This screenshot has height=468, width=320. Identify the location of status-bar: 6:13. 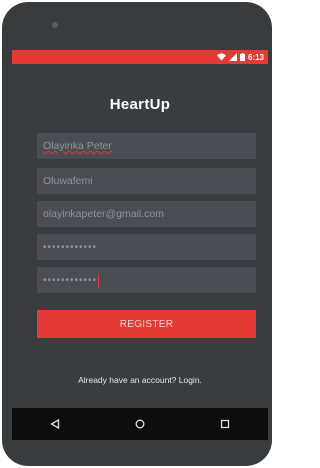
(140, 57).